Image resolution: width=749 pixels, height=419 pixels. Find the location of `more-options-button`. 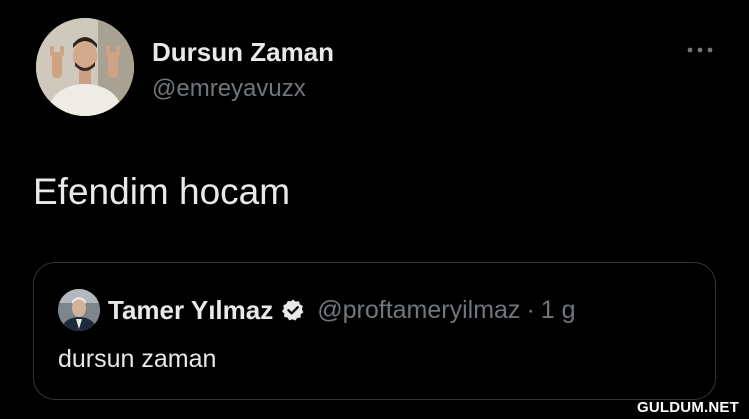

more-options-button is located at coordinates (700, 50).